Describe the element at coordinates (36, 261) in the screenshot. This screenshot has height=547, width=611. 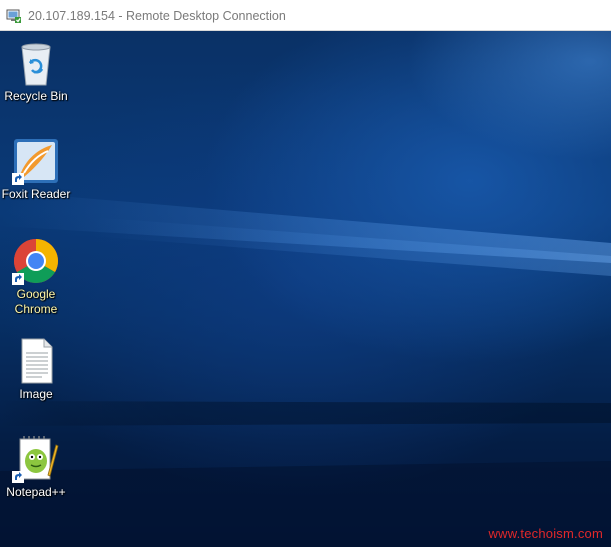
I see `chrome-icon` at that location.